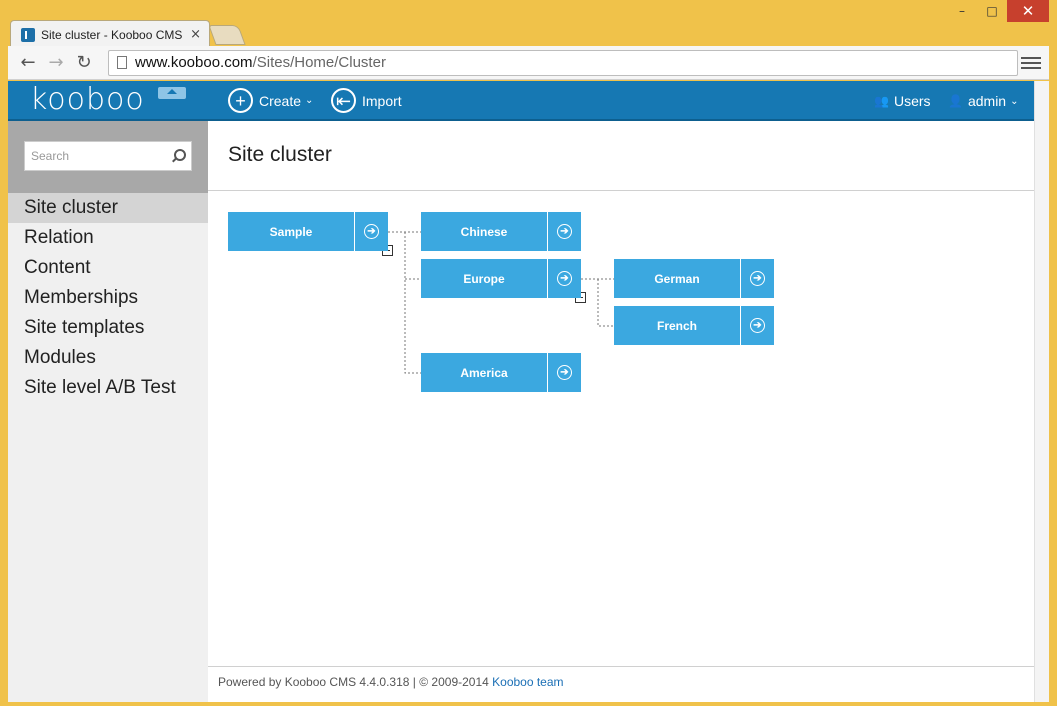 The width and height of the screenshot is (1057, 706). I want to click on import-button: ⇤ Import, so click(366, 100).